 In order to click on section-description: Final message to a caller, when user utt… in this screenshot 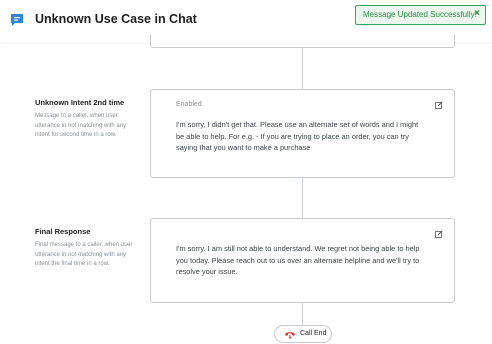, I will do `click(84, 254)`.